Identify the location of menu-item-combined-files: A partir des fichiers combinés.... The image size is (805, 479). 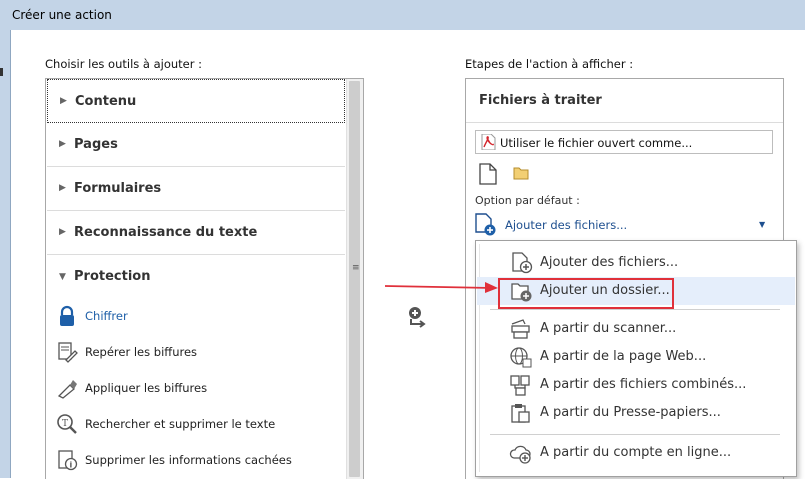
(636, 385).